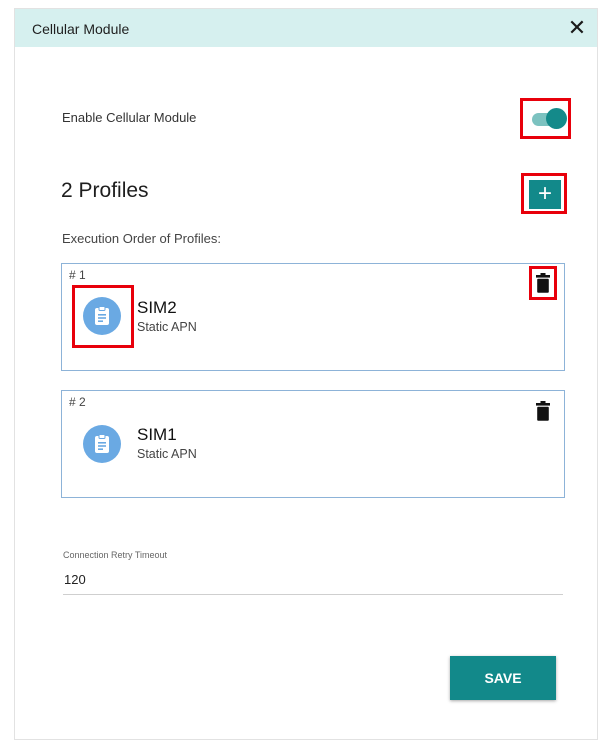 Image resolution: width=611 pixels, height=740 pixels. Describe the element at coordinates (81, 29) in the screenshot. I see `dialog-title: Cellular Module` at that location.